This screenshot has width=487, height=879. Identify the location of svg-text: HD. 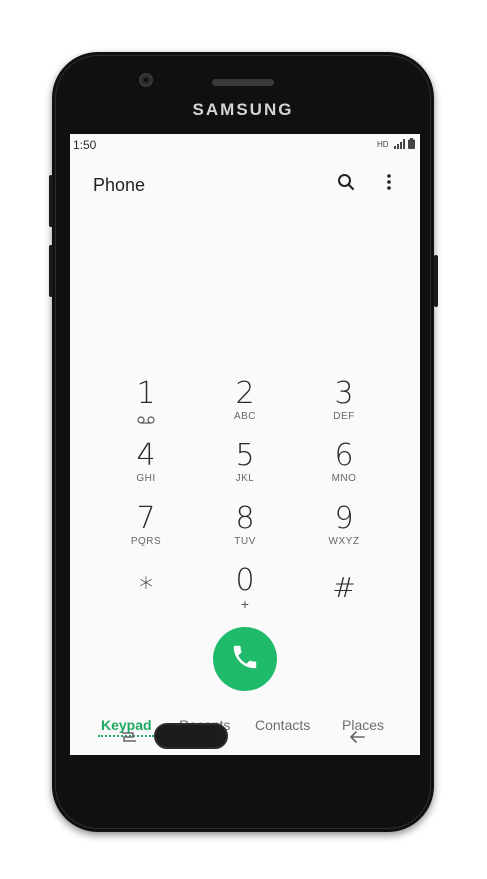
(383, 144).